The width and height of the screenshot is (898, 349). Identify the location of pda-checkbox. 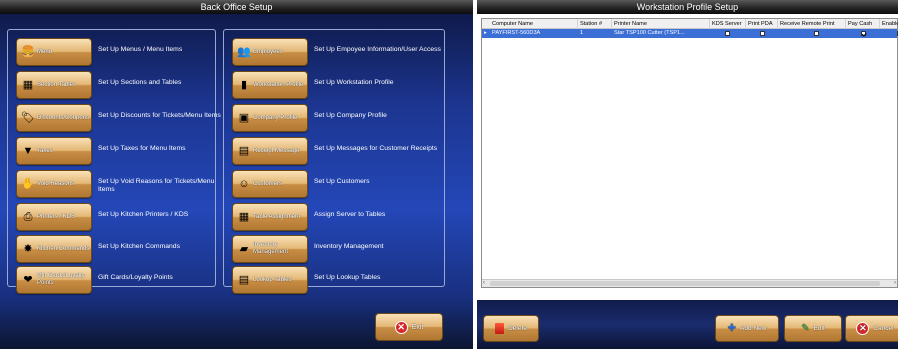
(763, 33).